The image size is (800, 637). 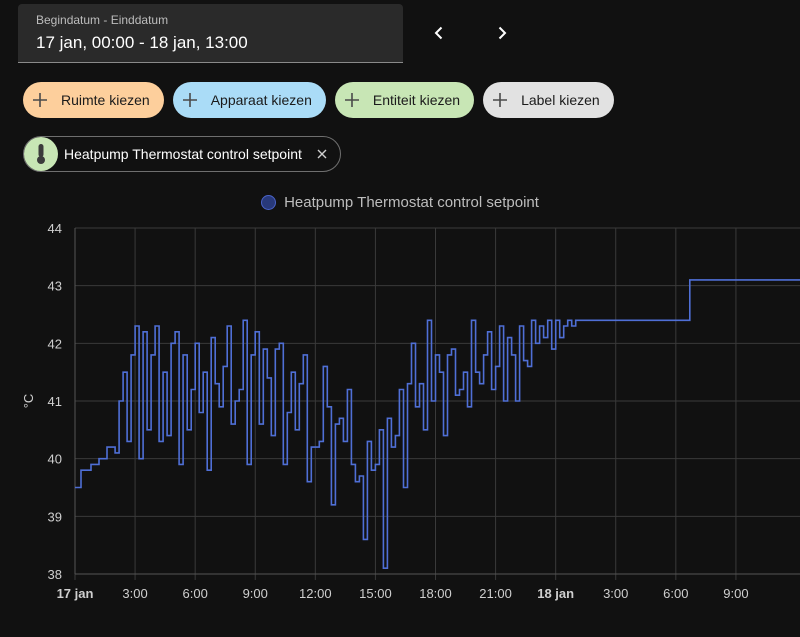 I want to click on y-tick-label: 41, so click(x=55, y=401).